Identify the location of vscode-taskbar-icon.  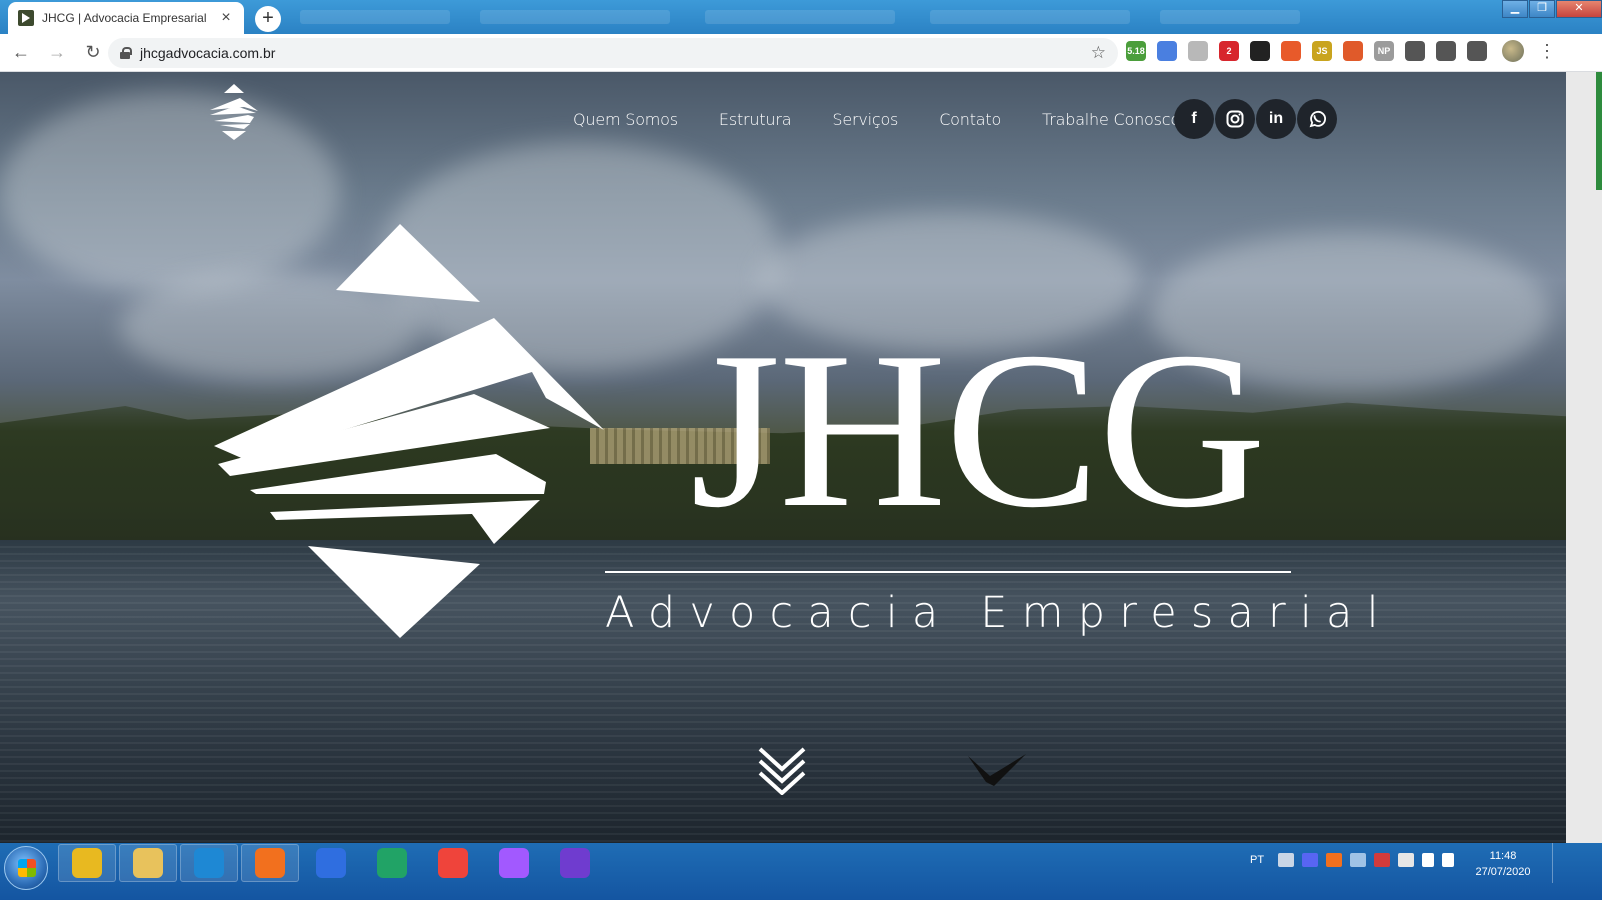
(209, 863).